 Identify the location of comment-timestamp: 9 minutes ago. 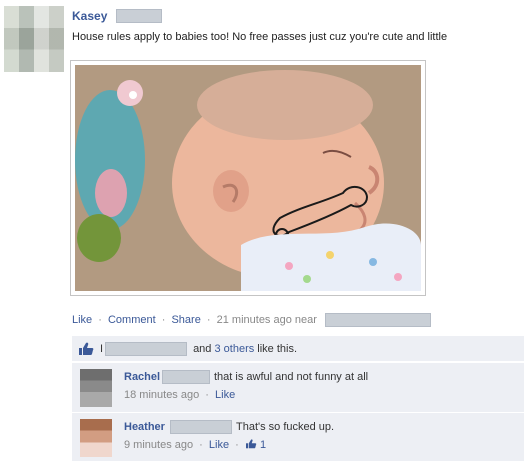
(159, 445).